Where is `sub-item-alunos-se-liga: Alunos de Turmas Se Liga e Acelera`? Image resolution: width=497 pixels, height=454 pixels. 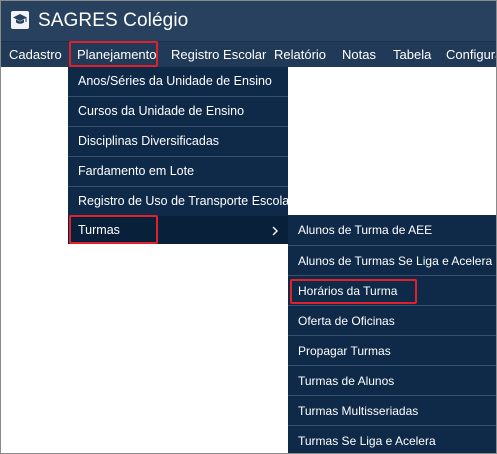
sub-item-alunos-se-liga: Alunos de Turmas Se Liga e Acelera is located at coordinates (392, 261).